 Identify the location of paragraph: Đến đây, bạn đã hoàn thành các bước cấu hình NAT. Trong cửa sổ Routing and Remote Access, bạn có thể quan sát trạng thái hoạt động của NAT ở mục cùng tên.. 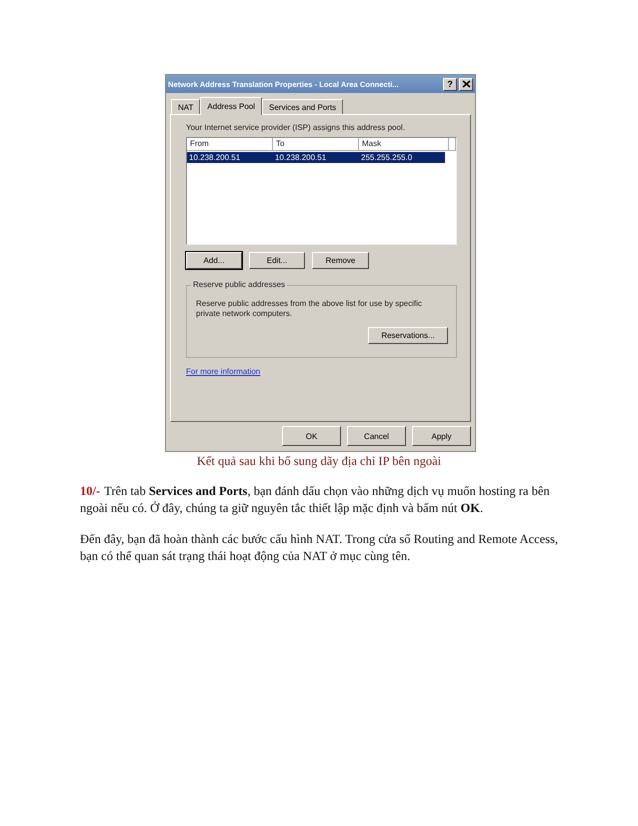
(320, 548).